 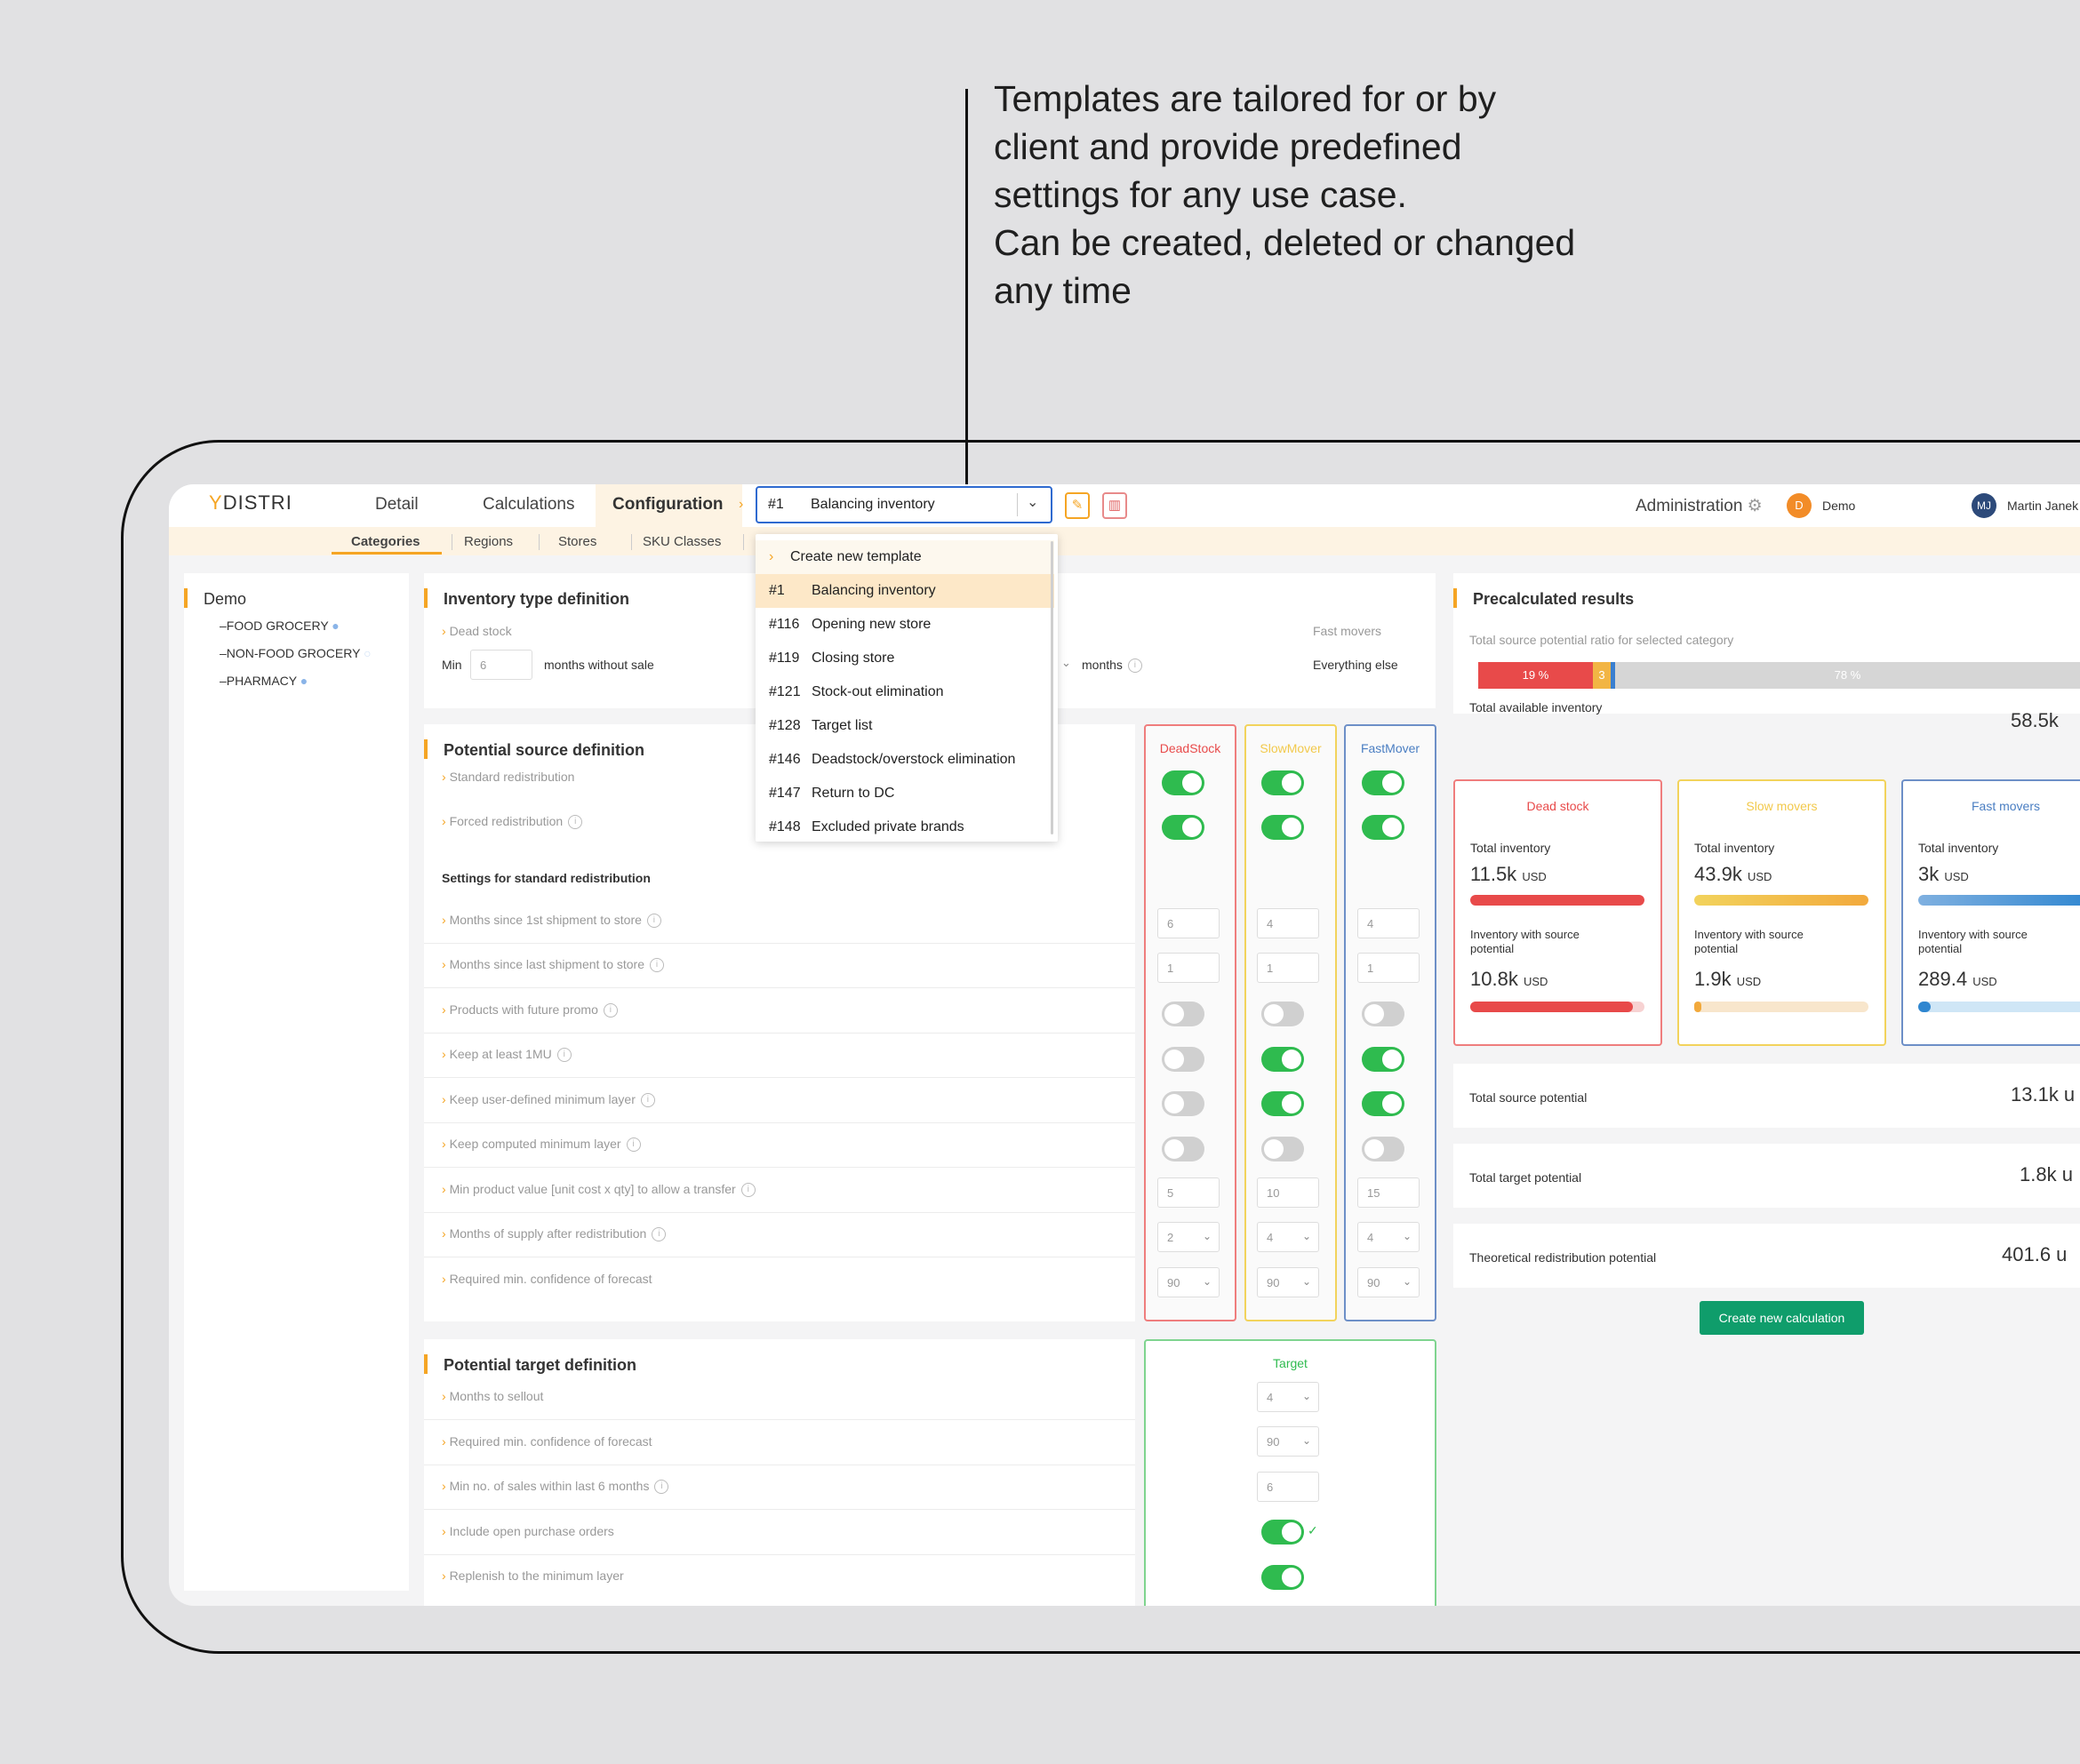 I want to click on forced-redistribution-label: › Forced redistribution i, so click(x=512, y=822).